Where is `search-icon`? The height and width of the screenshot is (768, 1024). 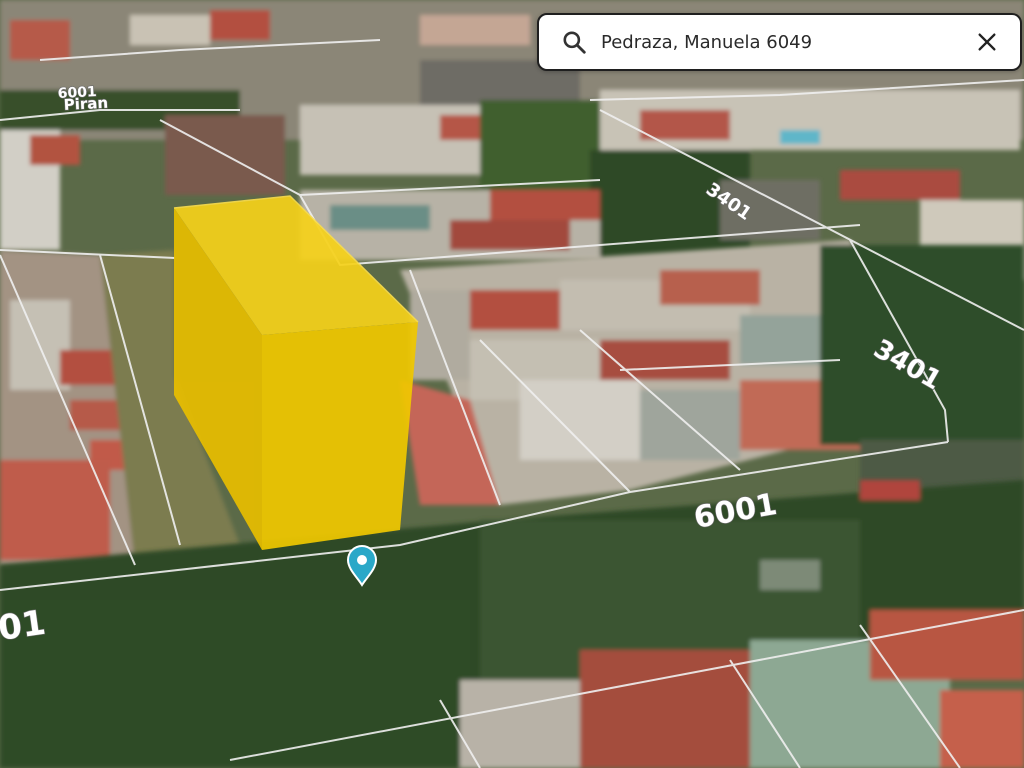 search-icon is located at coordinates (574, 42).